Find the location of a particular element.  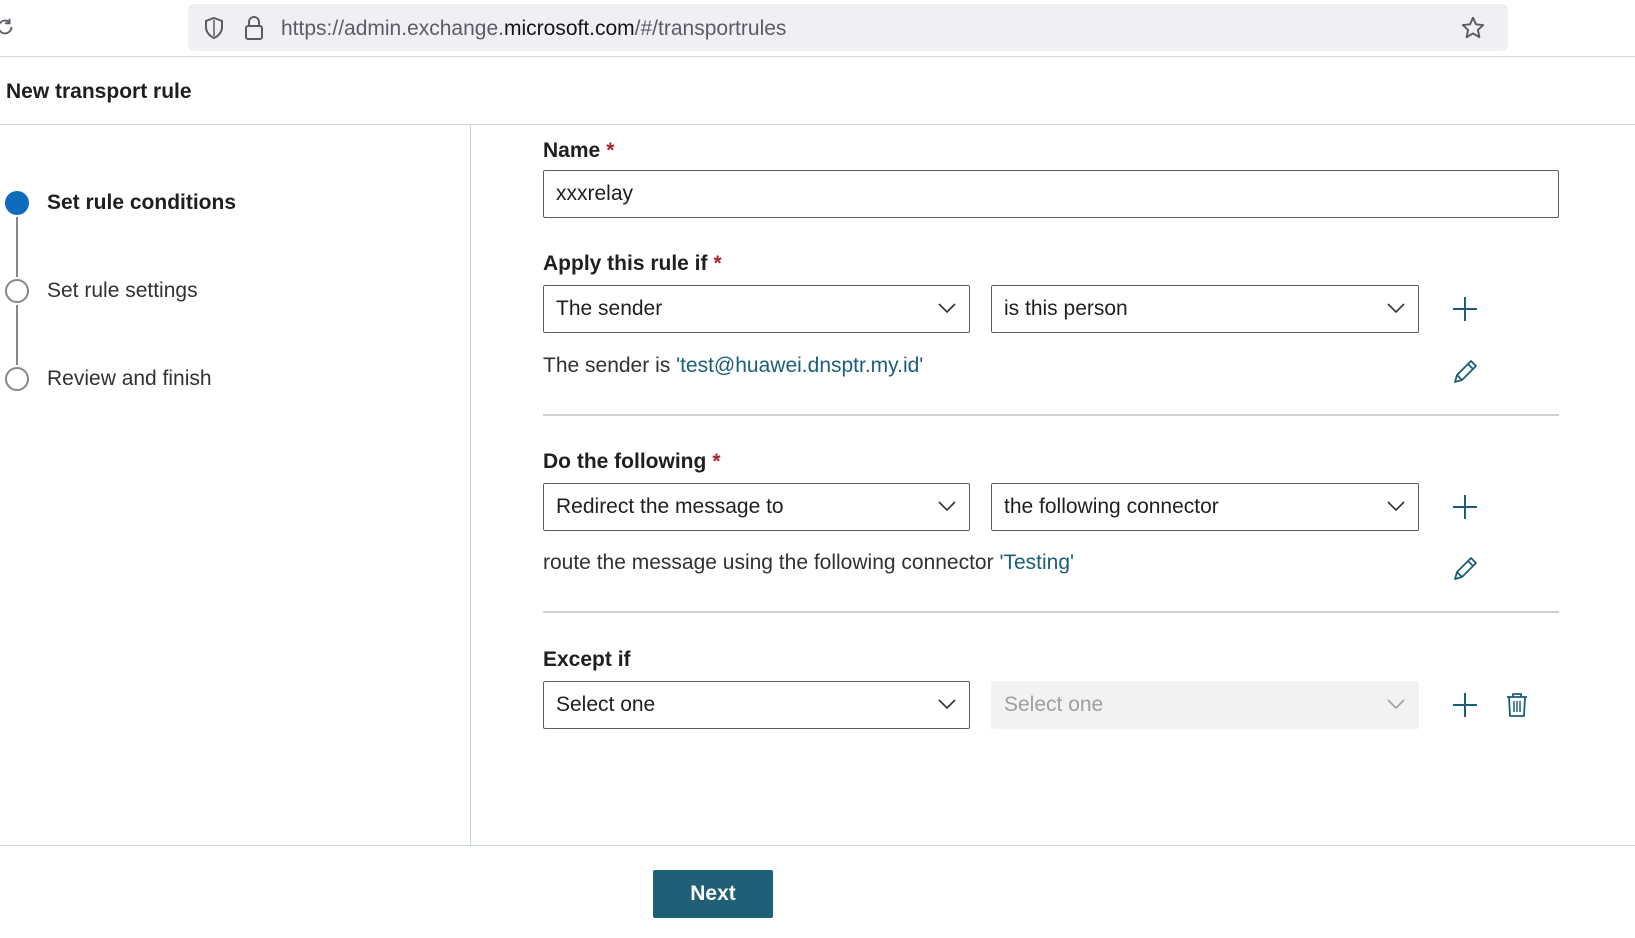

url-suffix: /#/transportrules is located at coordinates (710, 28).